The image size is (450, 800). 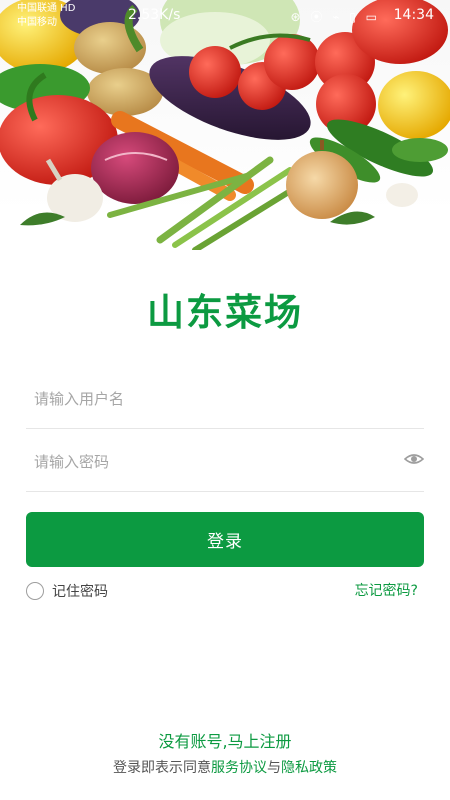 What do you see at coordinates (413, 15) in the screenshot?
I see `clock: 14:34` at bounding box center [413, 15].